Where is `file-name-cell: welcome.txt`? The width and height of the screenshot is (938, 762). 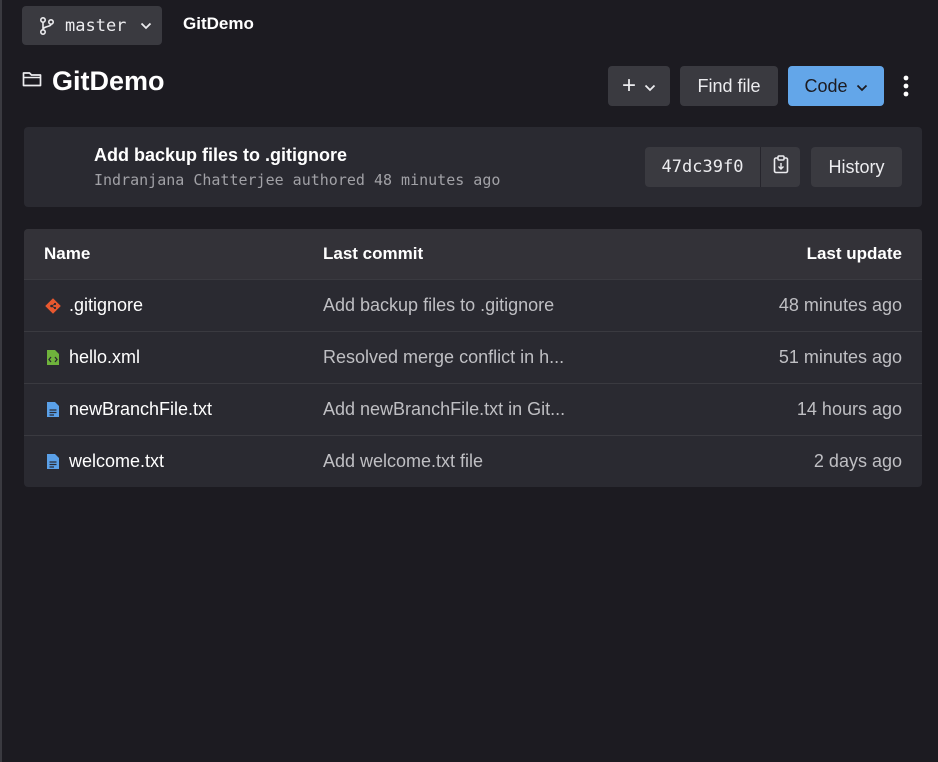
file-name-cell: welcome.txt is located at coordinates (173, 461).